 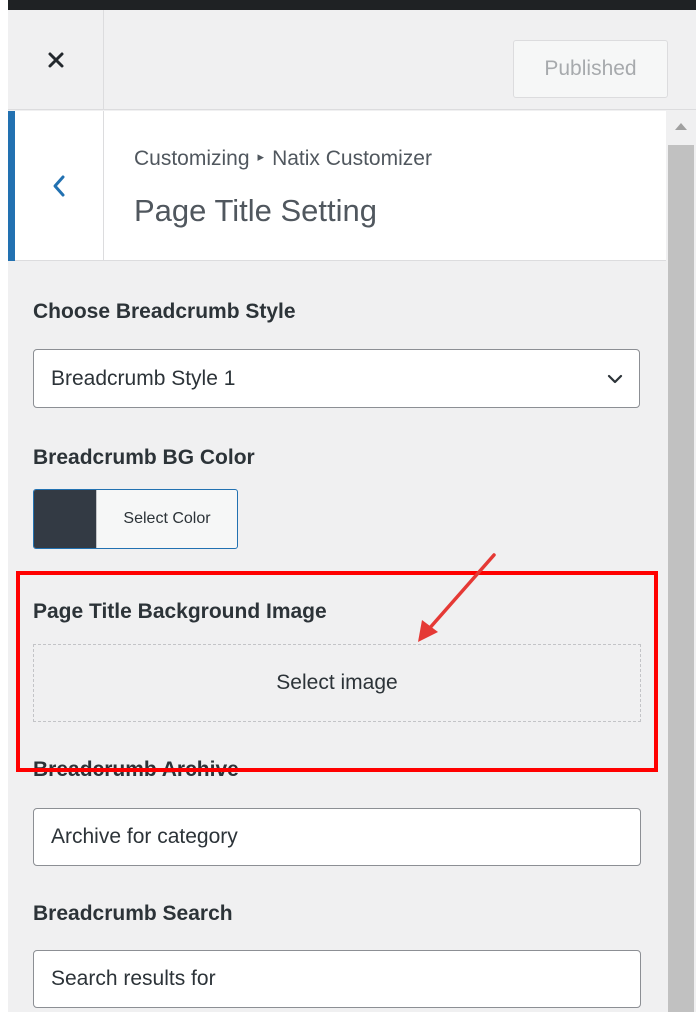 I want to click on search-input: Search results for, so click(x=337, y=979).